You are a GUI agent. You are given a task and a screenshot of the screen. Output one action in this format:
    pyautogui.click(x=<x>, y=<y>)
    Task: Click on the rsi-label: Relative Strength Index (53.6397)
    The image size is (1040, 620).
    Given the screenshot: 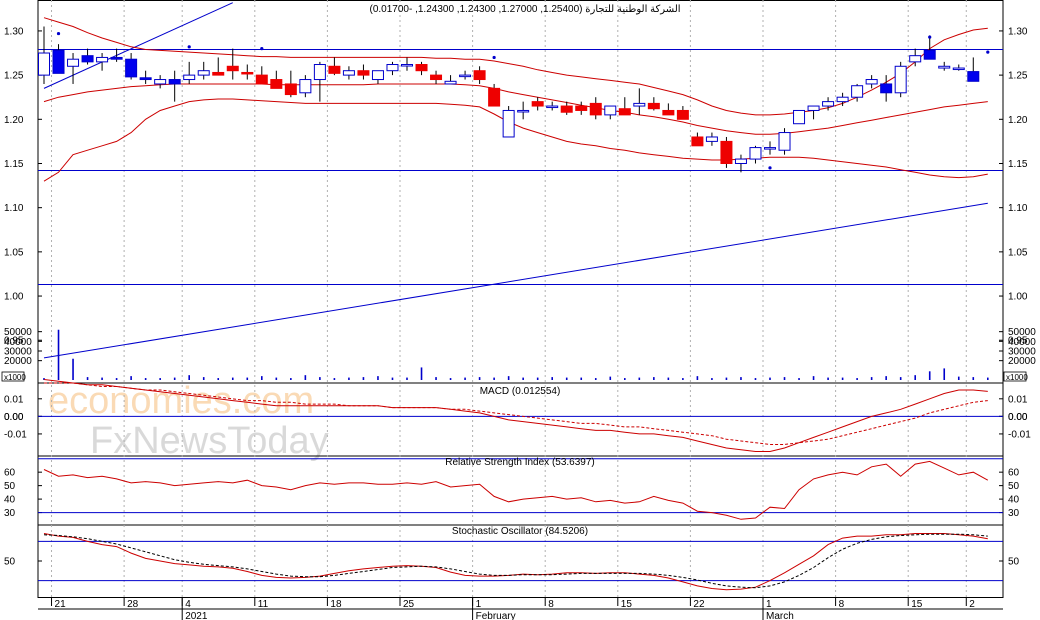 What is the action you would take?
    pyautogui.click(x=520, y=462)
    